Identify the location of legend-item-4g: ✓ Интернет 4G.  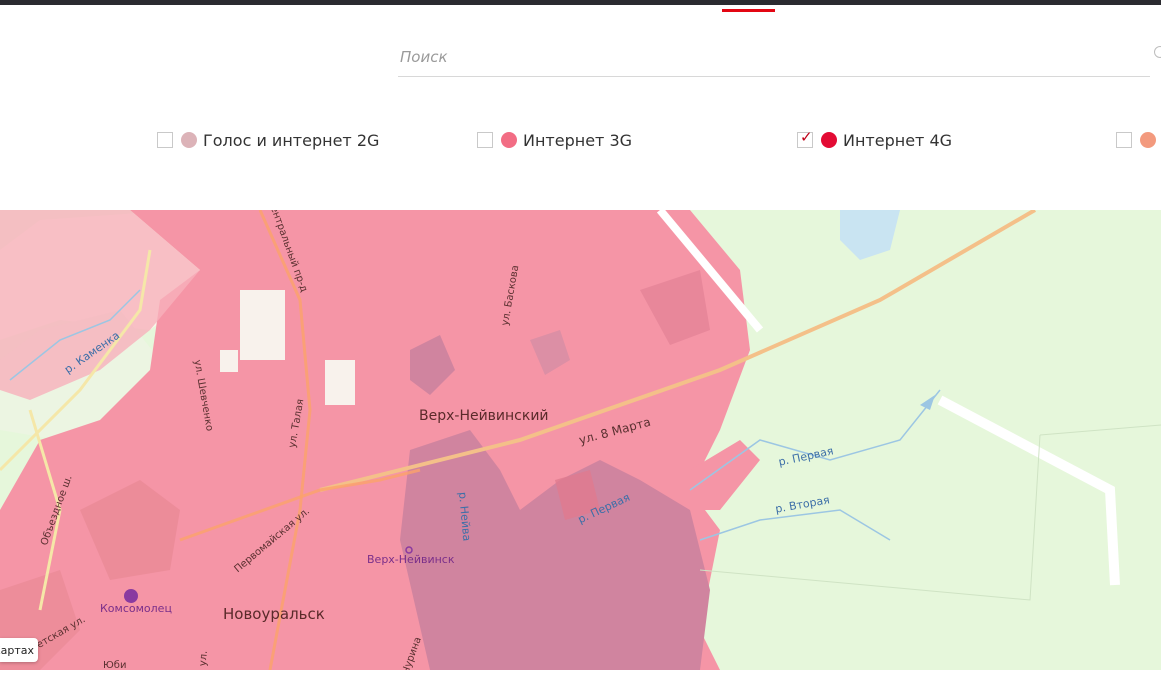
(874, 140).